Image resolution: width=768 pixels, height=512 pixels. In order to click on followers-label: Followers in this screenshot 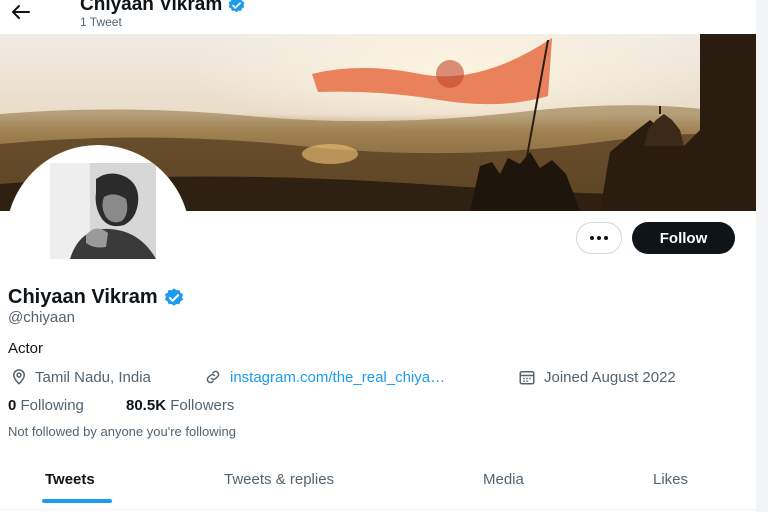, I will do `click(202, 405)`.